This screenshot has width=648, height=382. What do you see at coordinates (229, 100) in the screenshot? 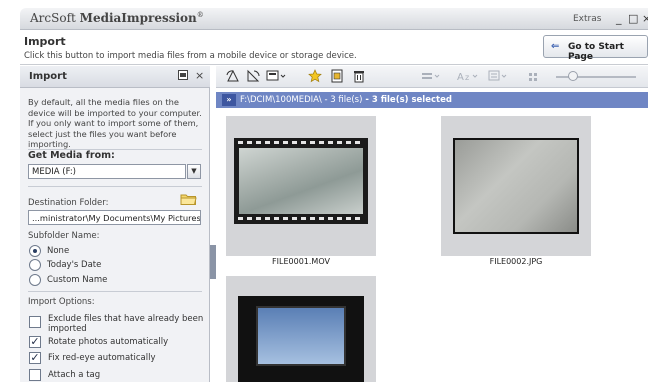
I see `expand-folder-icon: »` at bounding box center [229, 100].